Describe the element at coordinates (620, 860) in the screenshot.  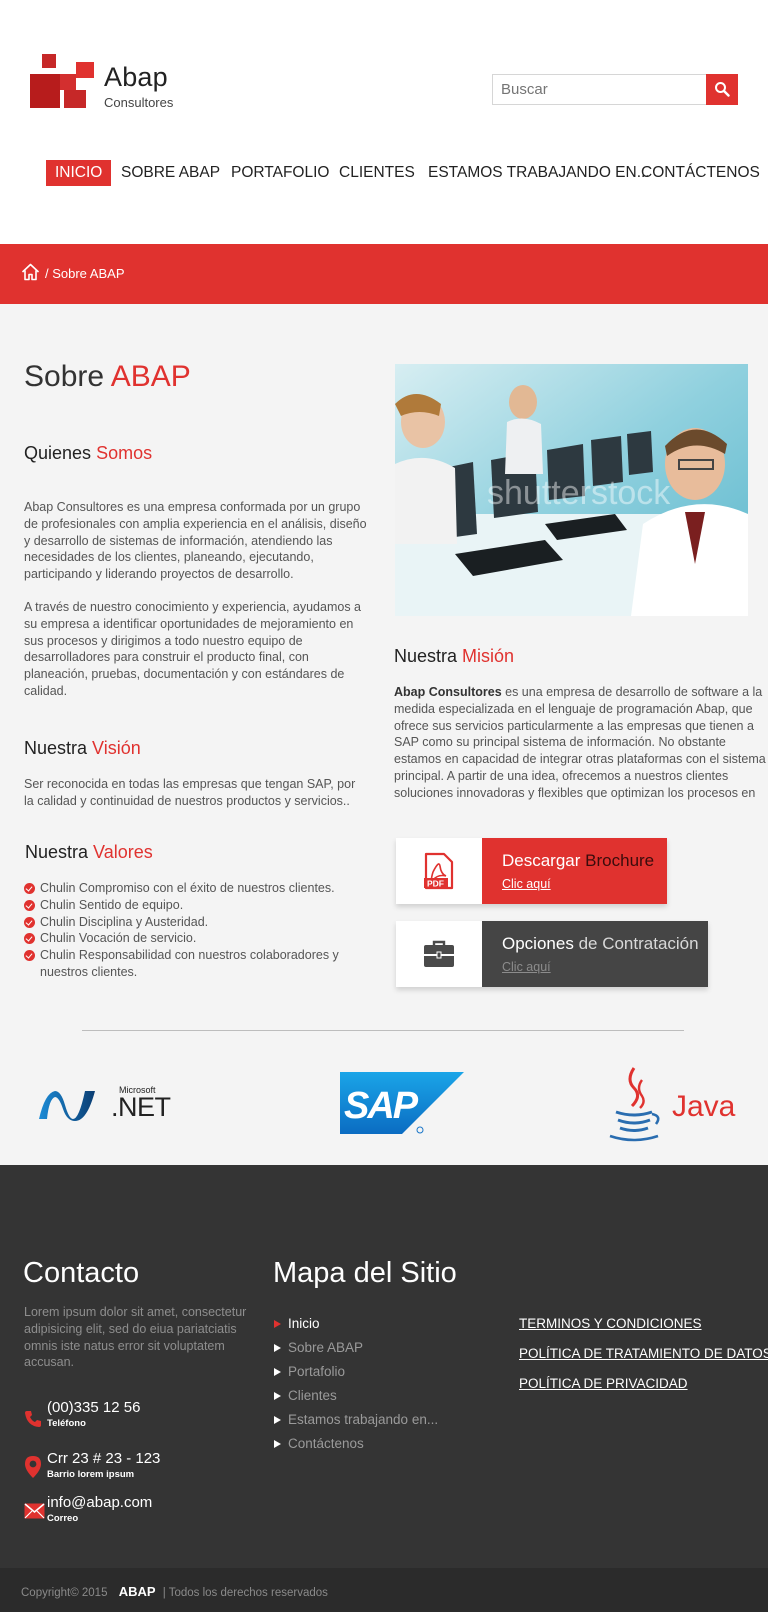
I see `brochure-title-highlight: Brochure` at that location.